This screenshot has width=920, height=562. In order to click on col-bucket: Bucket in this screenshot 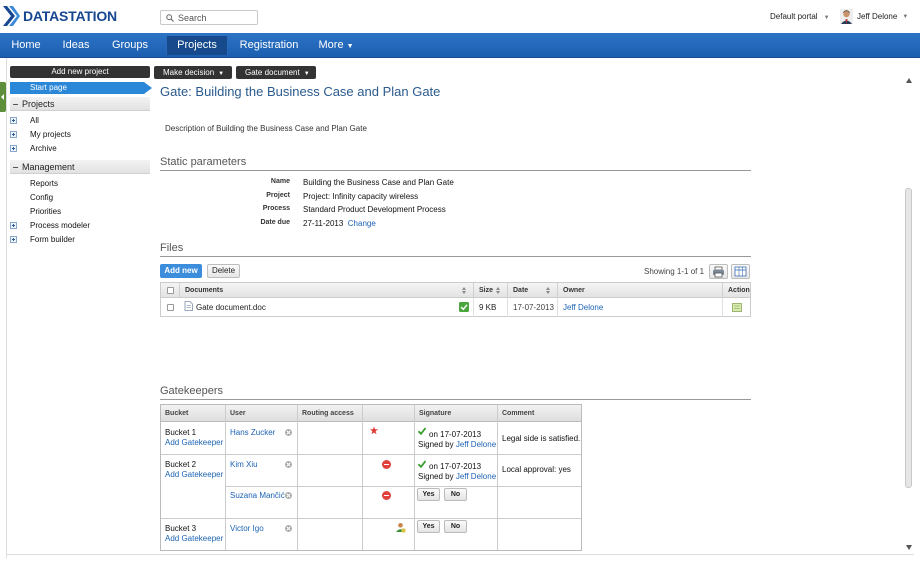, I will do `click(177, 413)`.